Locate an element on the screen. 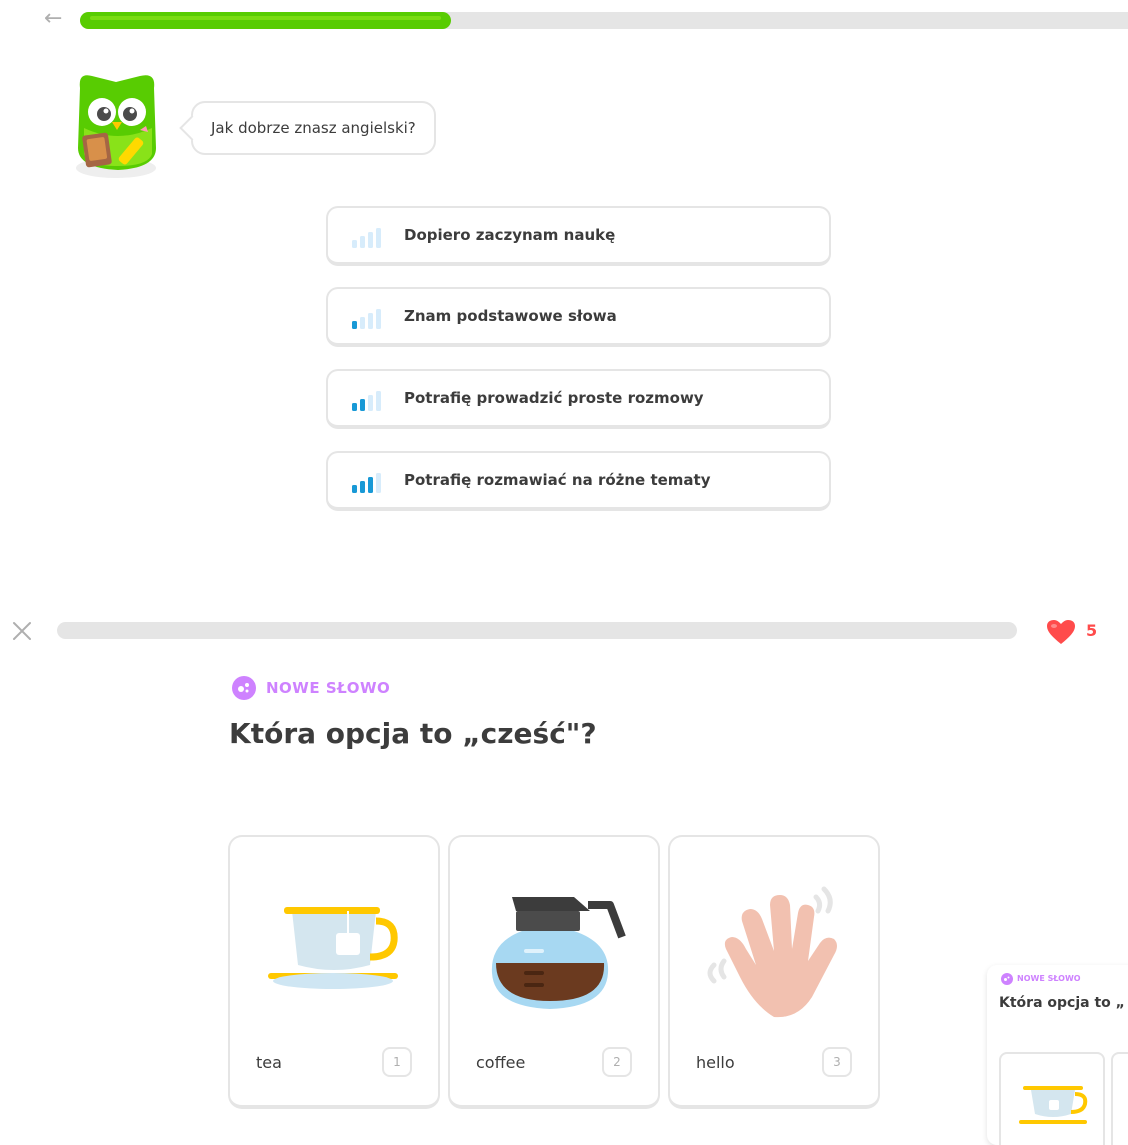  level-option-various-topics: Potrafię rozmawiać na różne tematy is located at coordinates (578, 481).